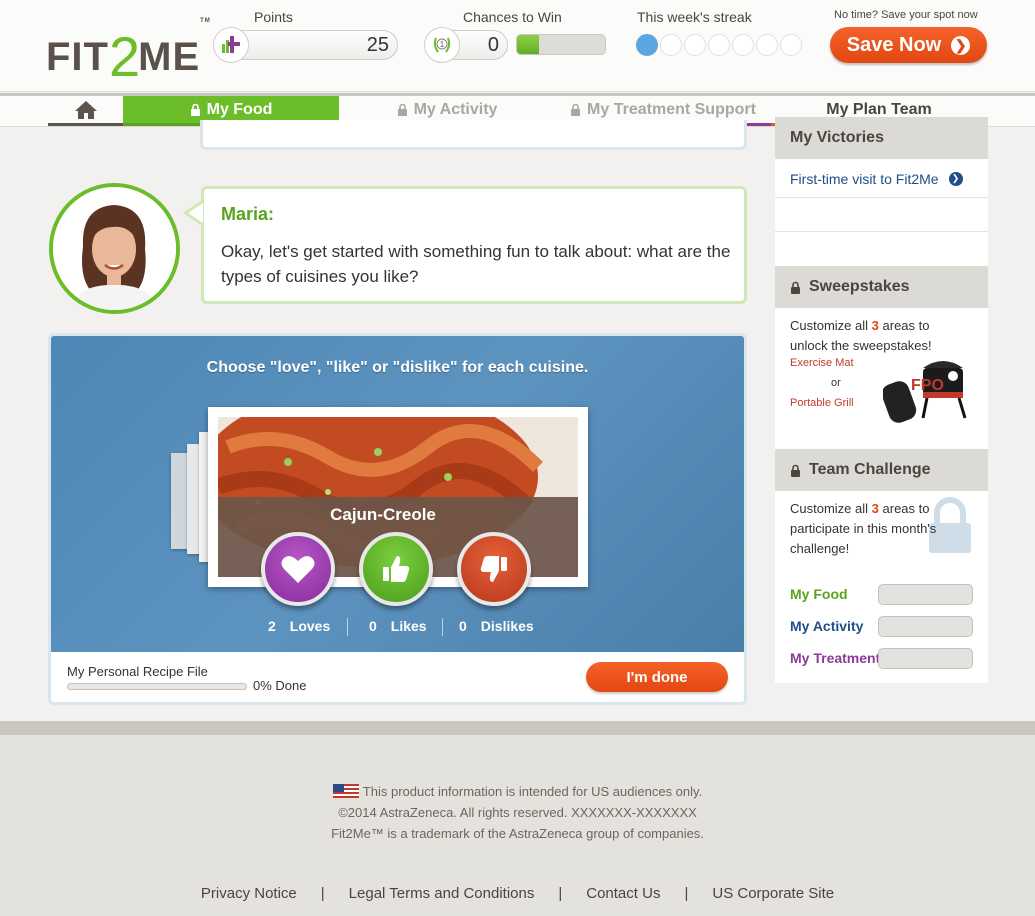  What do you see at coordinates (473, 135) in the screenshot?
I see `previous-message-card` at bounding box center [473, 135].